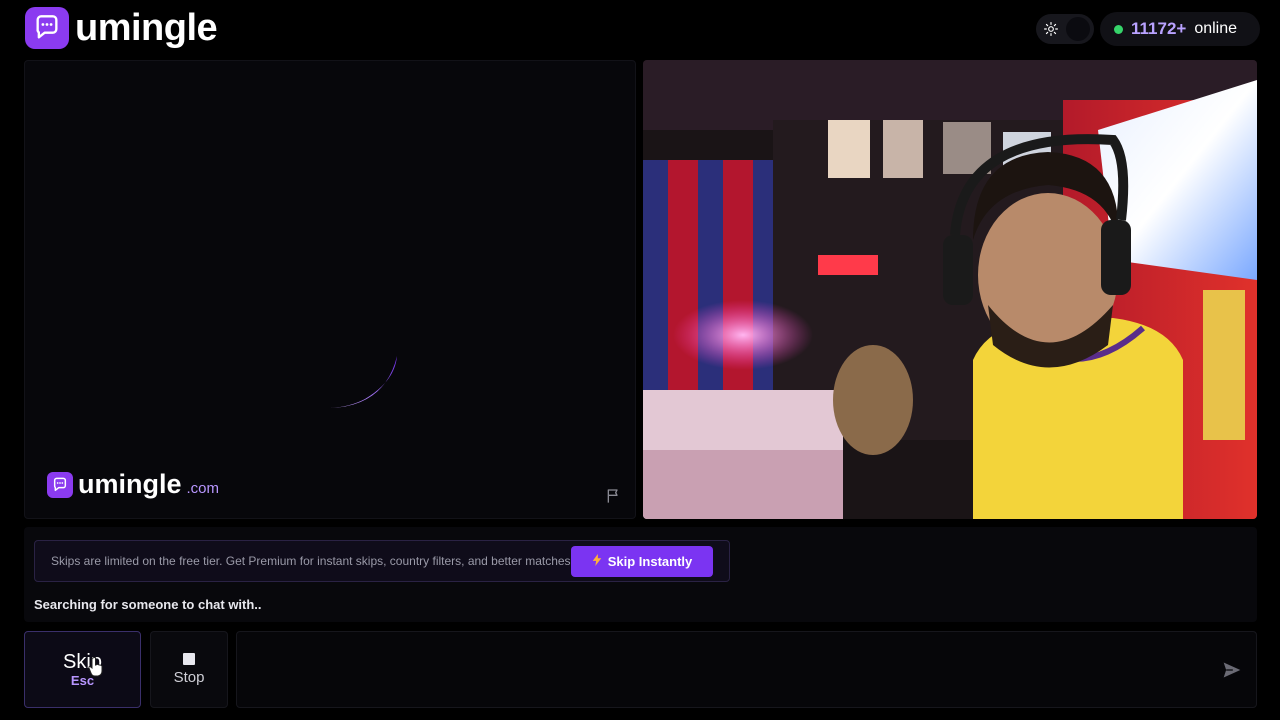 The height and width of the screenshot is (720, 1280). What do you see at coordinates (82, 669) in the screenshot?
I see `skip-button: Skip Esc` at bounding box center [82, 669].